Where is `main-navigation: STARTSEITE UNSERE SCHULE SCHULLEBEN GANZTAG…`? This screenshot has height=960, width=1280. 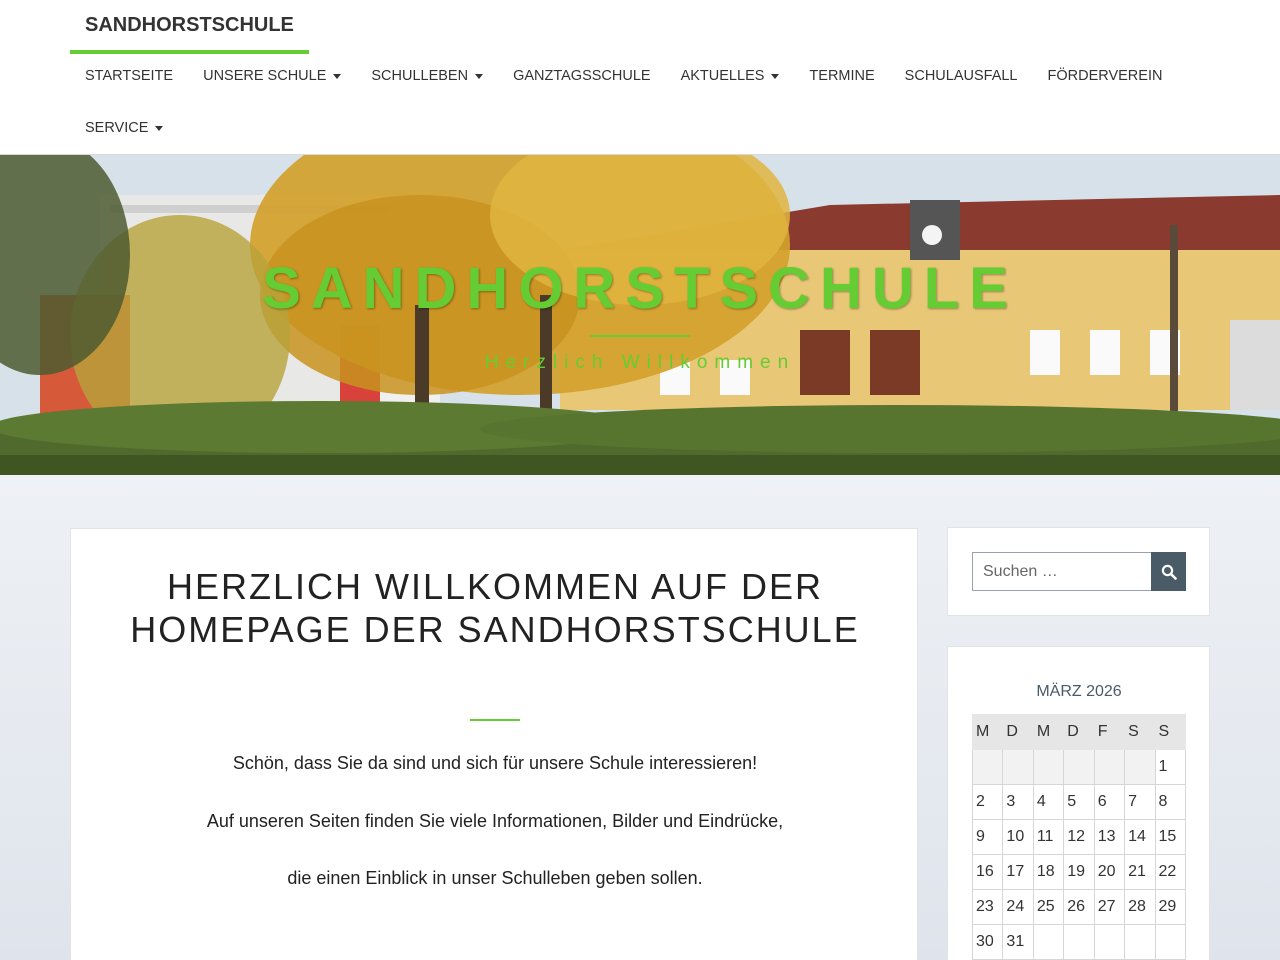
main-navigation: STARTSEITE UNSERE SCHULE SCHULLEBEN GANZTAG… is located at coordinates (640, 102).